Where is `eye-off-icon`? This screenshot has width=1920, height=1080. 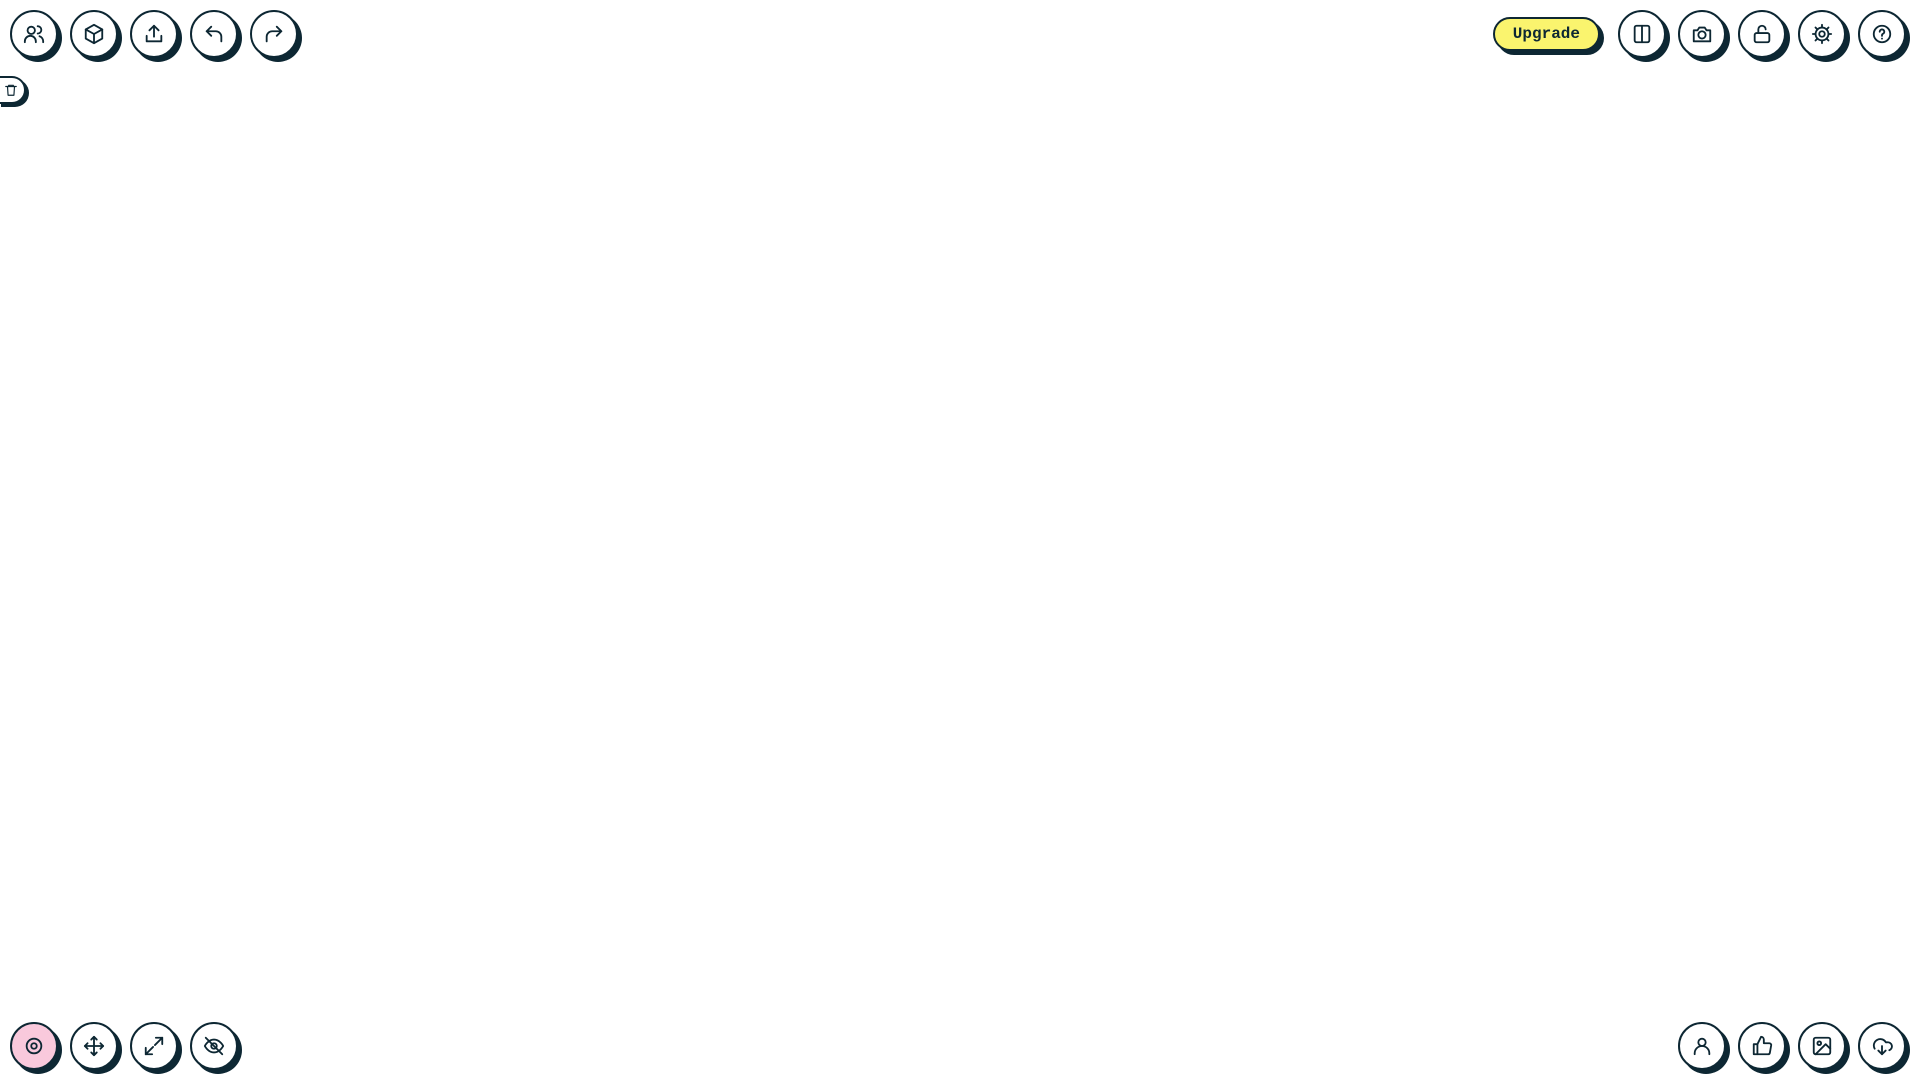 eye-off-icon is located at coordinates (214, 1046).